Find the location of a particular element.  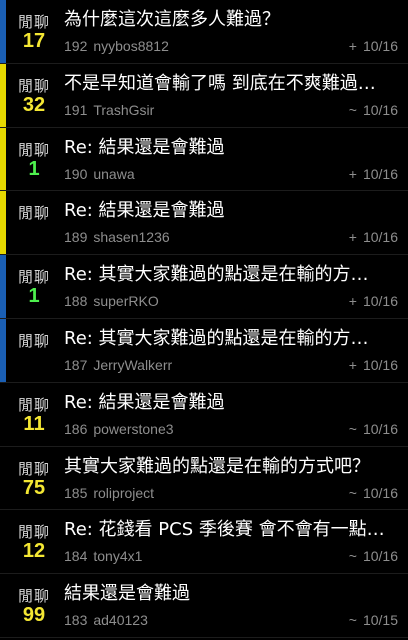

post-number: 188 is located at coordinates (76, 301).